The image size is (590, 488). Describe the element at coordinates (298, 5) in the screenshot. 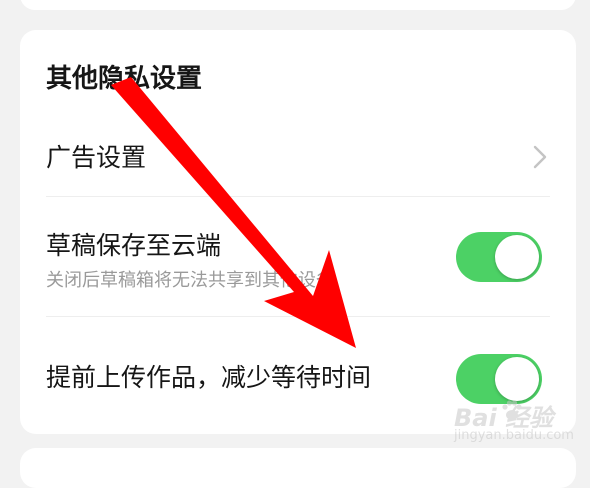

I see `previous-settings-card` at that location.